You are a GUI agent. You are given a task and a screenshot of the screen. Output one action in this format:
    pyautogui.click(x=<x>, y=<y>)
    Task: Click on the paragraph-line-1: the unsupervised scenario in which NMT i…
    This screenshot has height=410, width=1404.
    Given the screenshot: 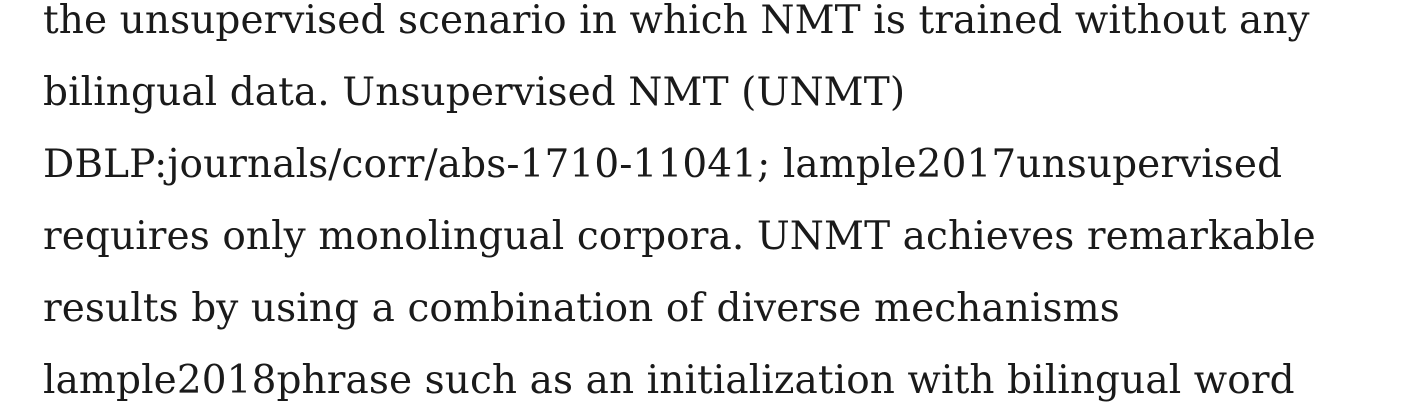 What is the action you would take?
    pyautogui.click(x=676, y=21)
    